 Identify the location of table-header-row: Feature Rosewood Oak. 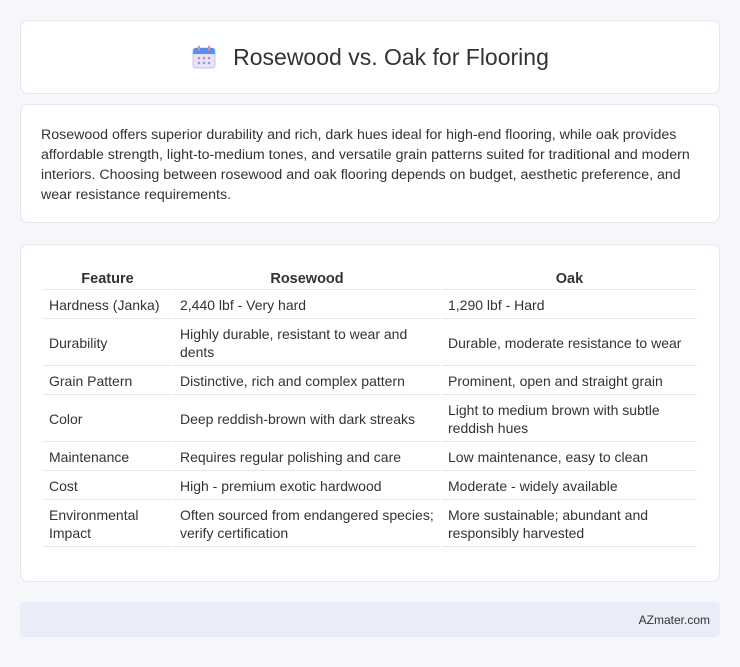
(370, 278).